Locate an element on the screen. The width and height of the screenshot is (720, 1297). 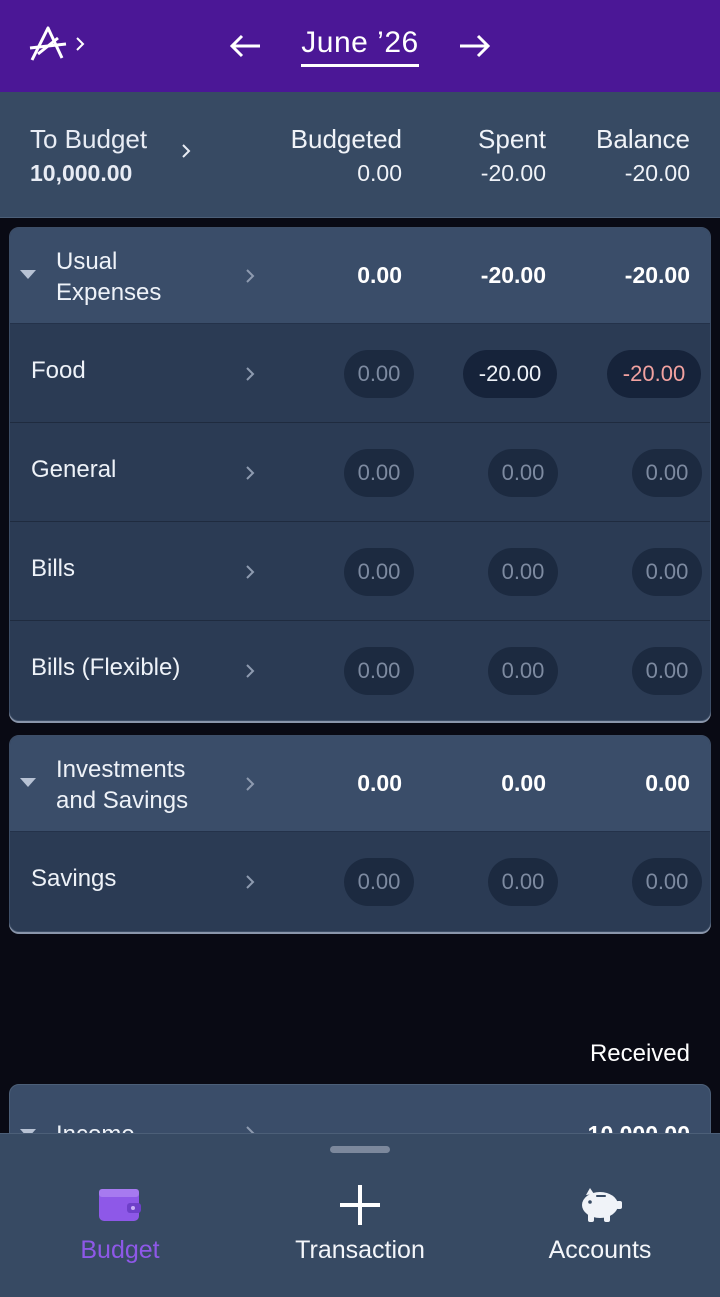
bottom-navigation: Budget Transaction Accounts is located at coordinates (360, 1215).